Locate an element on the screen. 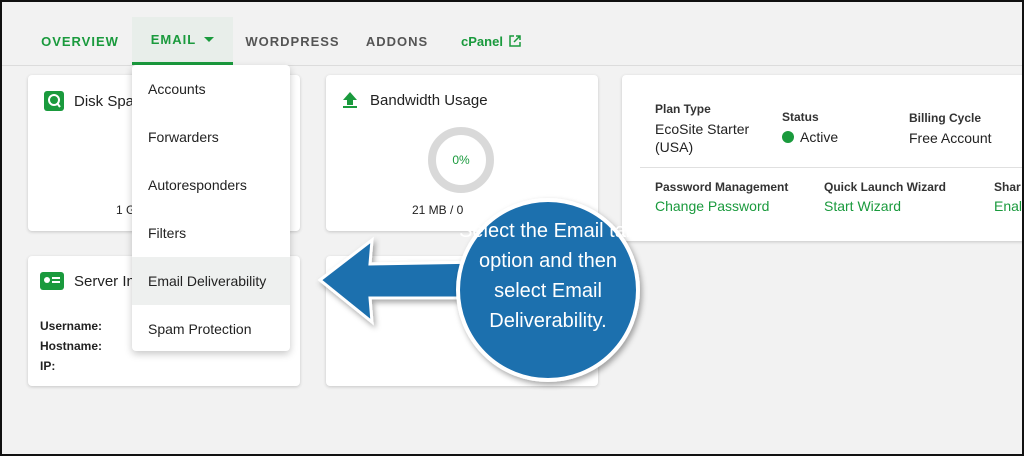  billing-cycle-value: Free Account is located at coordinates (950, 138).